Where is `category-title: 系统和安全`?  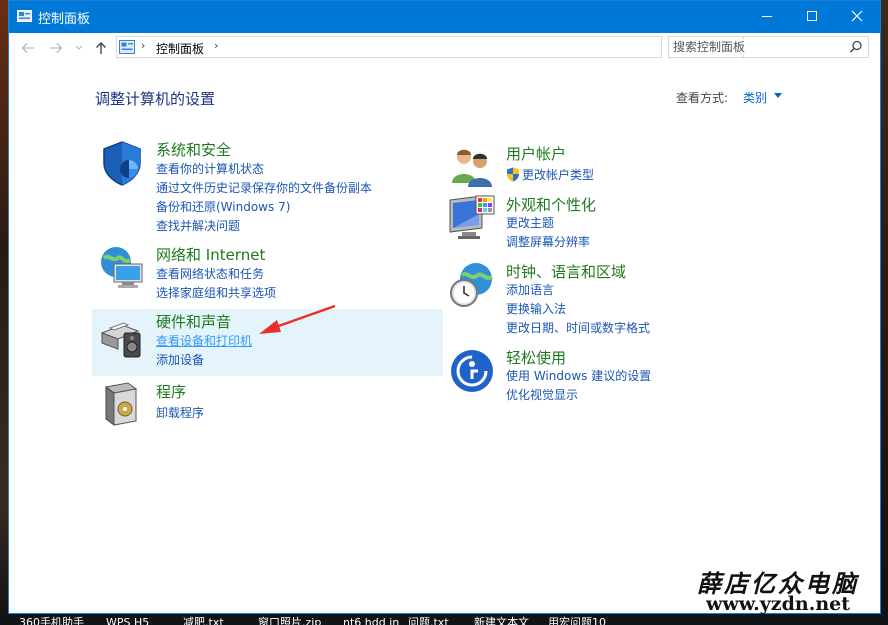 category-title: 系统和安全 is located at coordinates (193, 149).